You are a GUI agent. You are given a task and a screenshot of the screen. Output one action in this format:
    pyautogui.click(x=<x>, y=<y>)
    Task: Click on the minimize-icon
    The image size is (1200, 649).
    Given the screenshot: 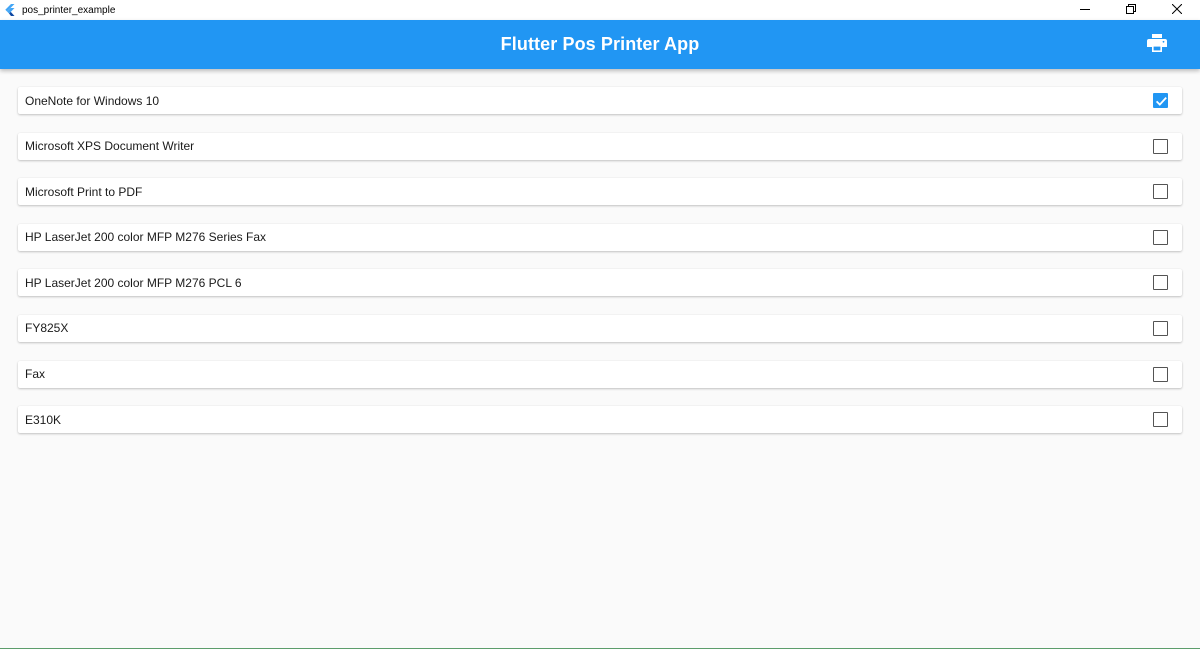 What is the action you would take?
    pyautogui.click(x=1085, y=10)
    